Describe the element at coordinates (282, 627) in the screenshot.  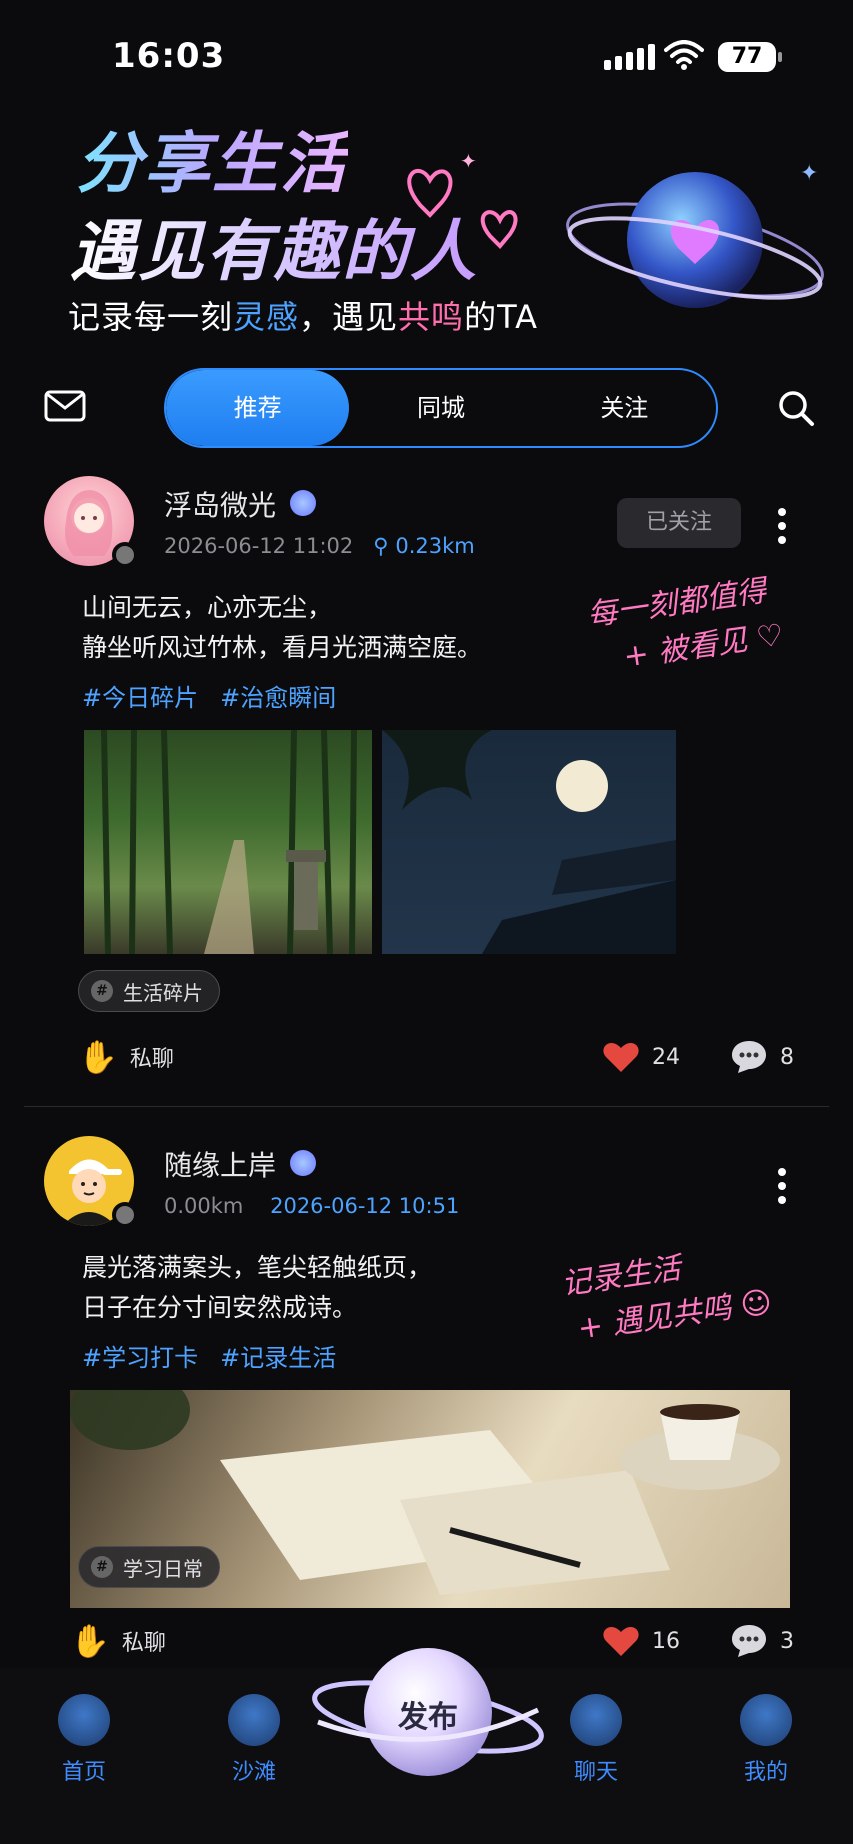
I see `post-text: 山间无云，心亦无尘， 静坐听风过竹林，看月光洒满空庭。` at that location.